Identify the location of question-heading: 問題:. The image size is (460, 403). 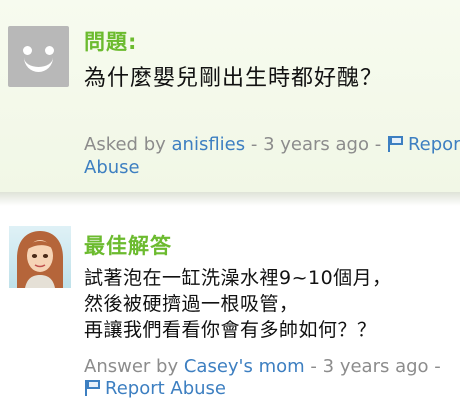
(111, 42).